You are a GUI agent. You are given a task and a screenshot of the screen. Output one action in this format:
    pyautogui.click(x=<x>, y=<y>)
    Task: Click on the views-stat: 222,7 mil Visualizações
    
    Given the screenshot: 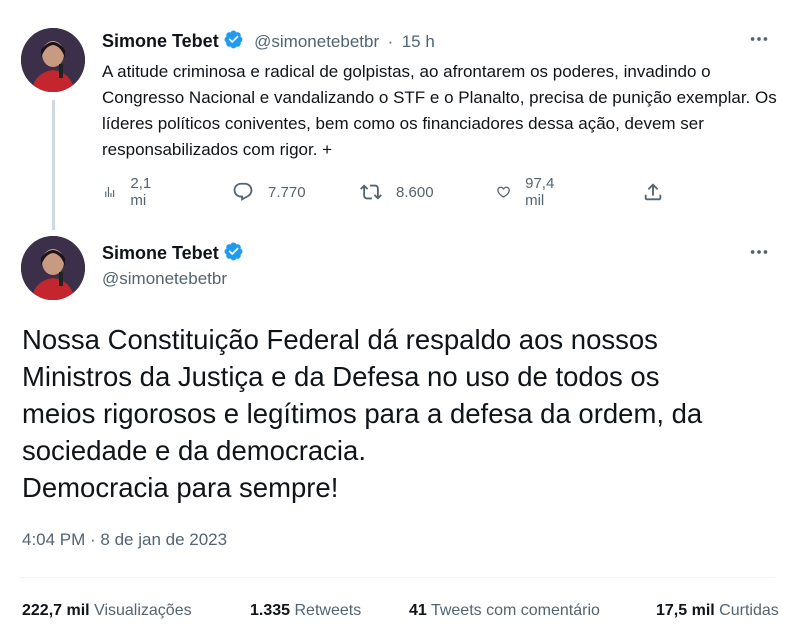 What is the action you would take?
    pyautogui.click(x=107, y=611)
    